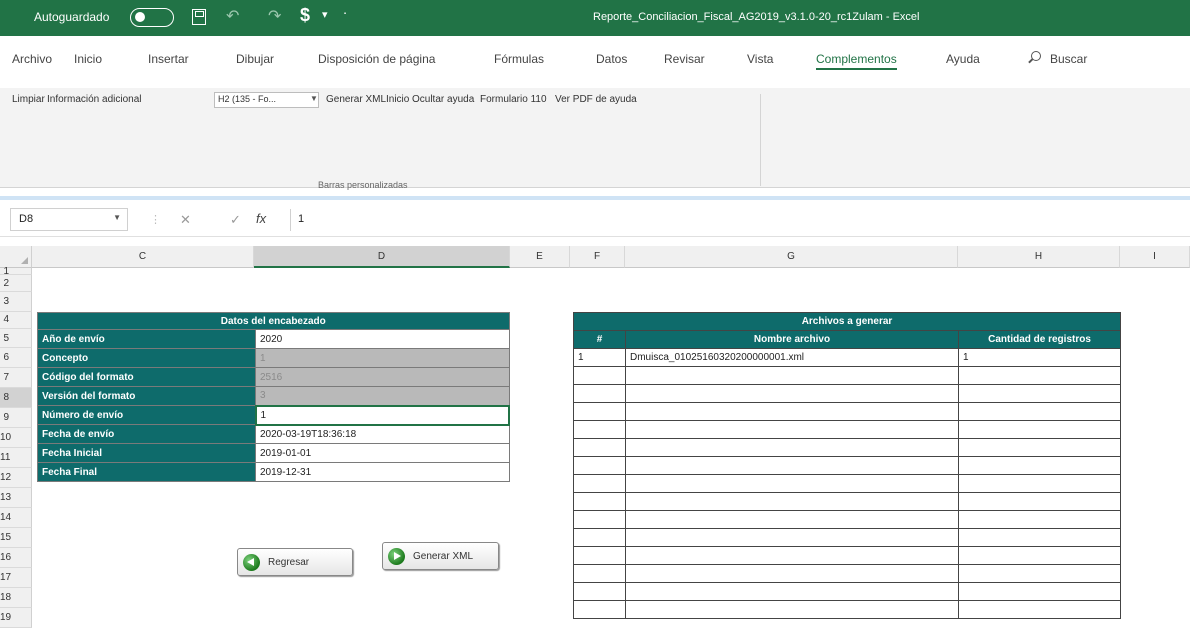 Image resolution: width=1190 pixels, height=641 pixels. What do you see at coordinates (16, 538) in the screenshot?
I see `row-header: 15` at bounding box center [16, 538].